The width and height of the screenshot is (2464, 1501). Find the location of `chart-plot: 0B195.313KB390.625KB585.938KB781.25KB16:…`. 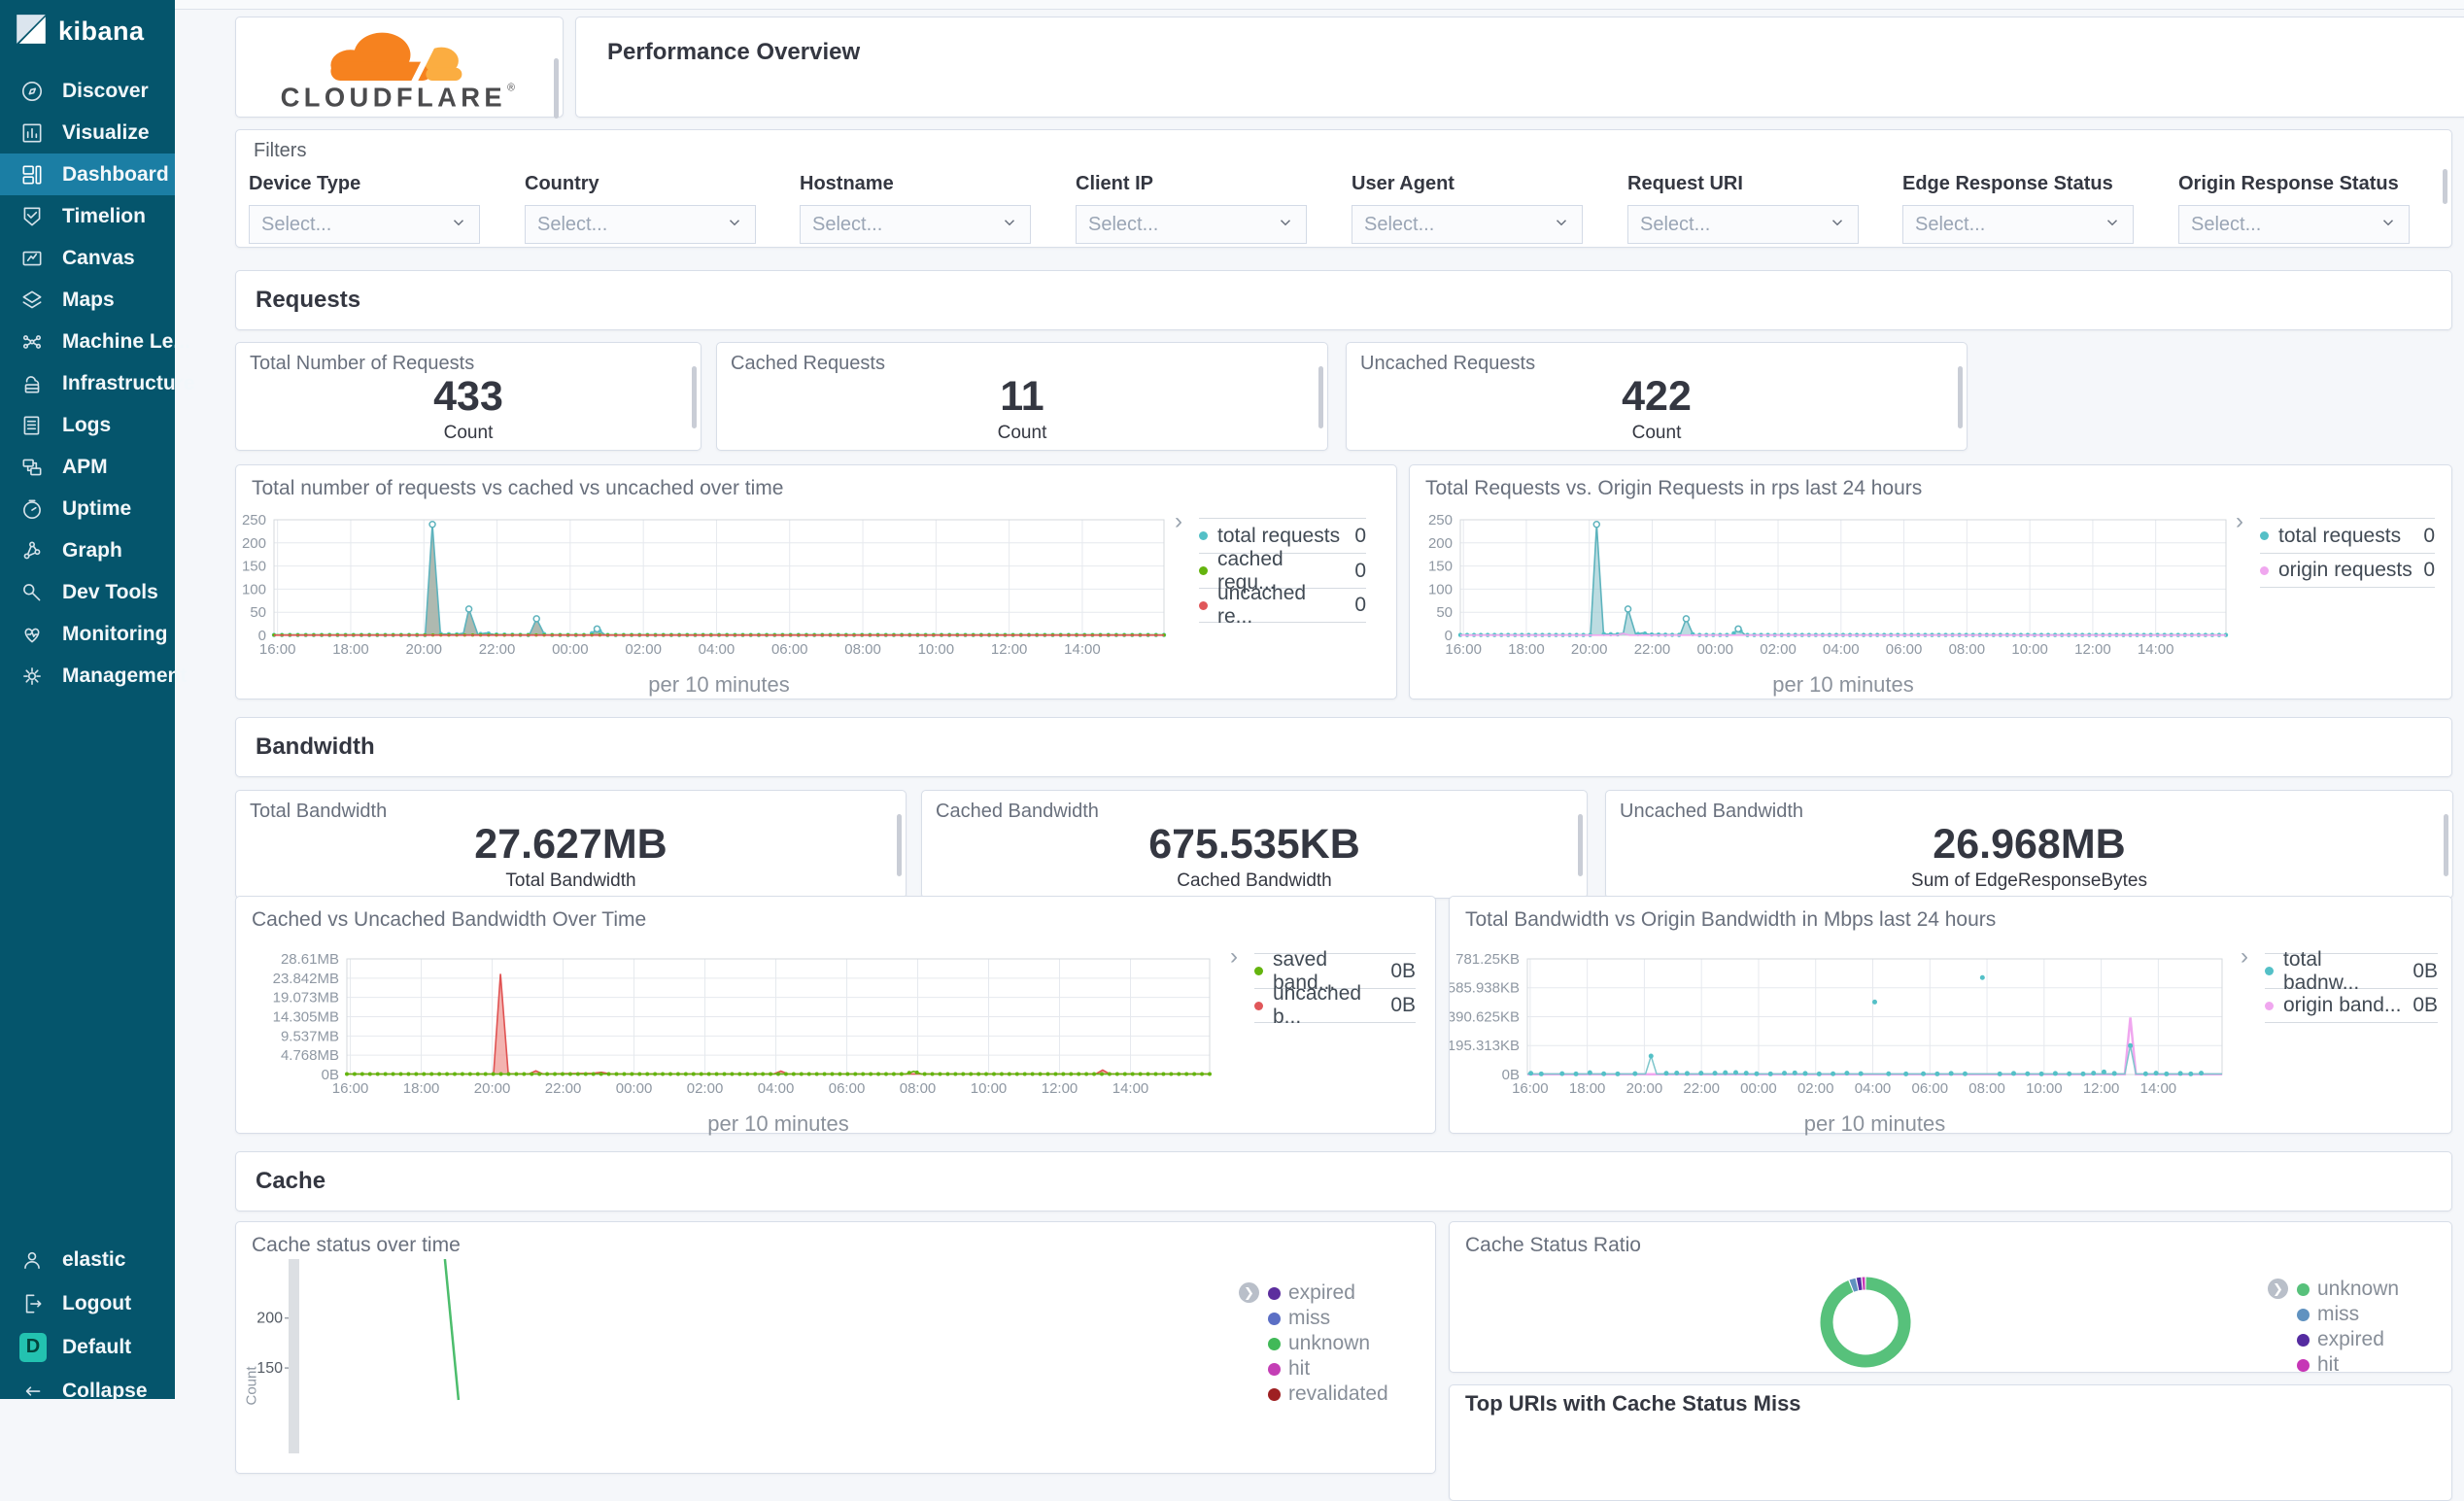

chart-plot: 0B195.313KB390.625KB585.938KB781.25KB16:… is located at coordinates (1841, 1026).